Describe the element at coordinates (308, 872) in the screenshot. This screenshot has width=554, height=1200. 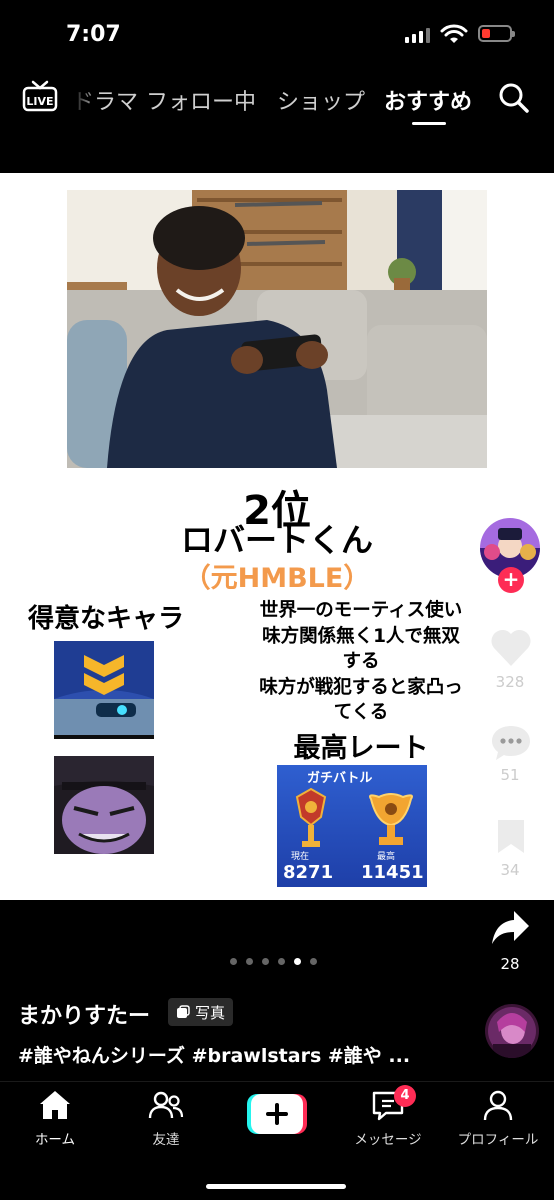
I see `current-rating: 8271` at that location.